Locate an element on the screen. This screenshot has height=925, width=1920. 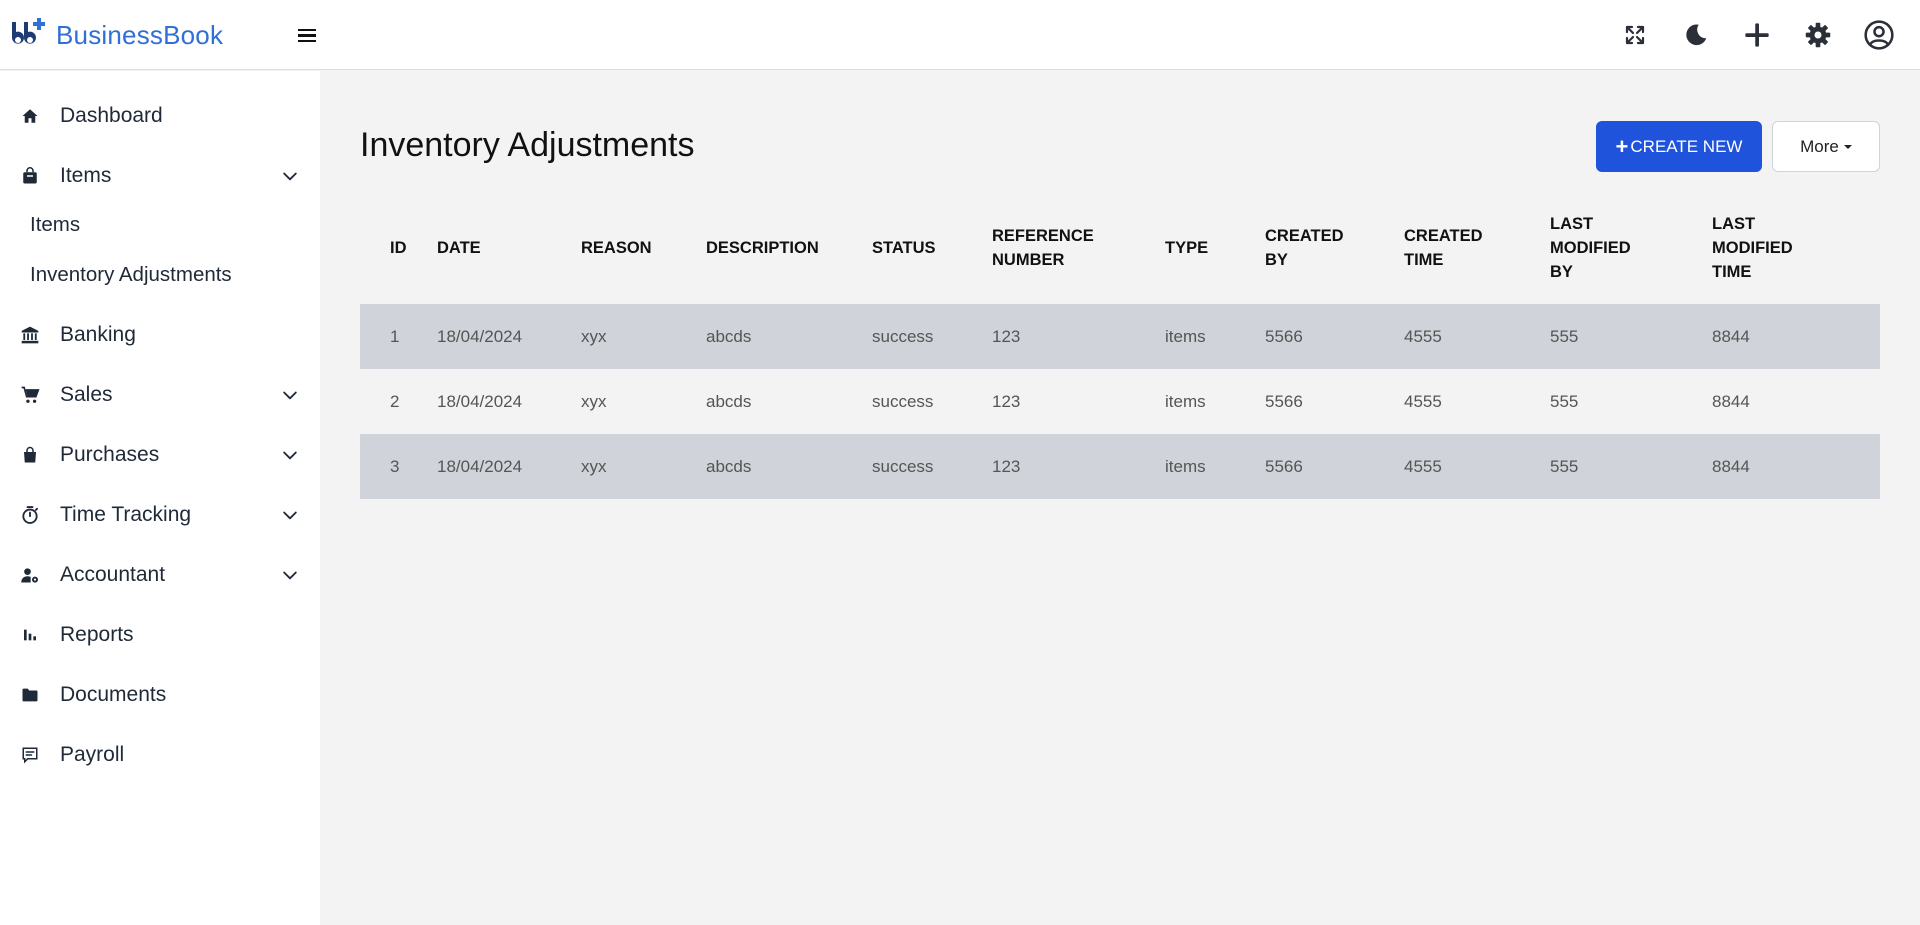
column-header-description: DESCRIPTION is located at coordinates (789, 247).